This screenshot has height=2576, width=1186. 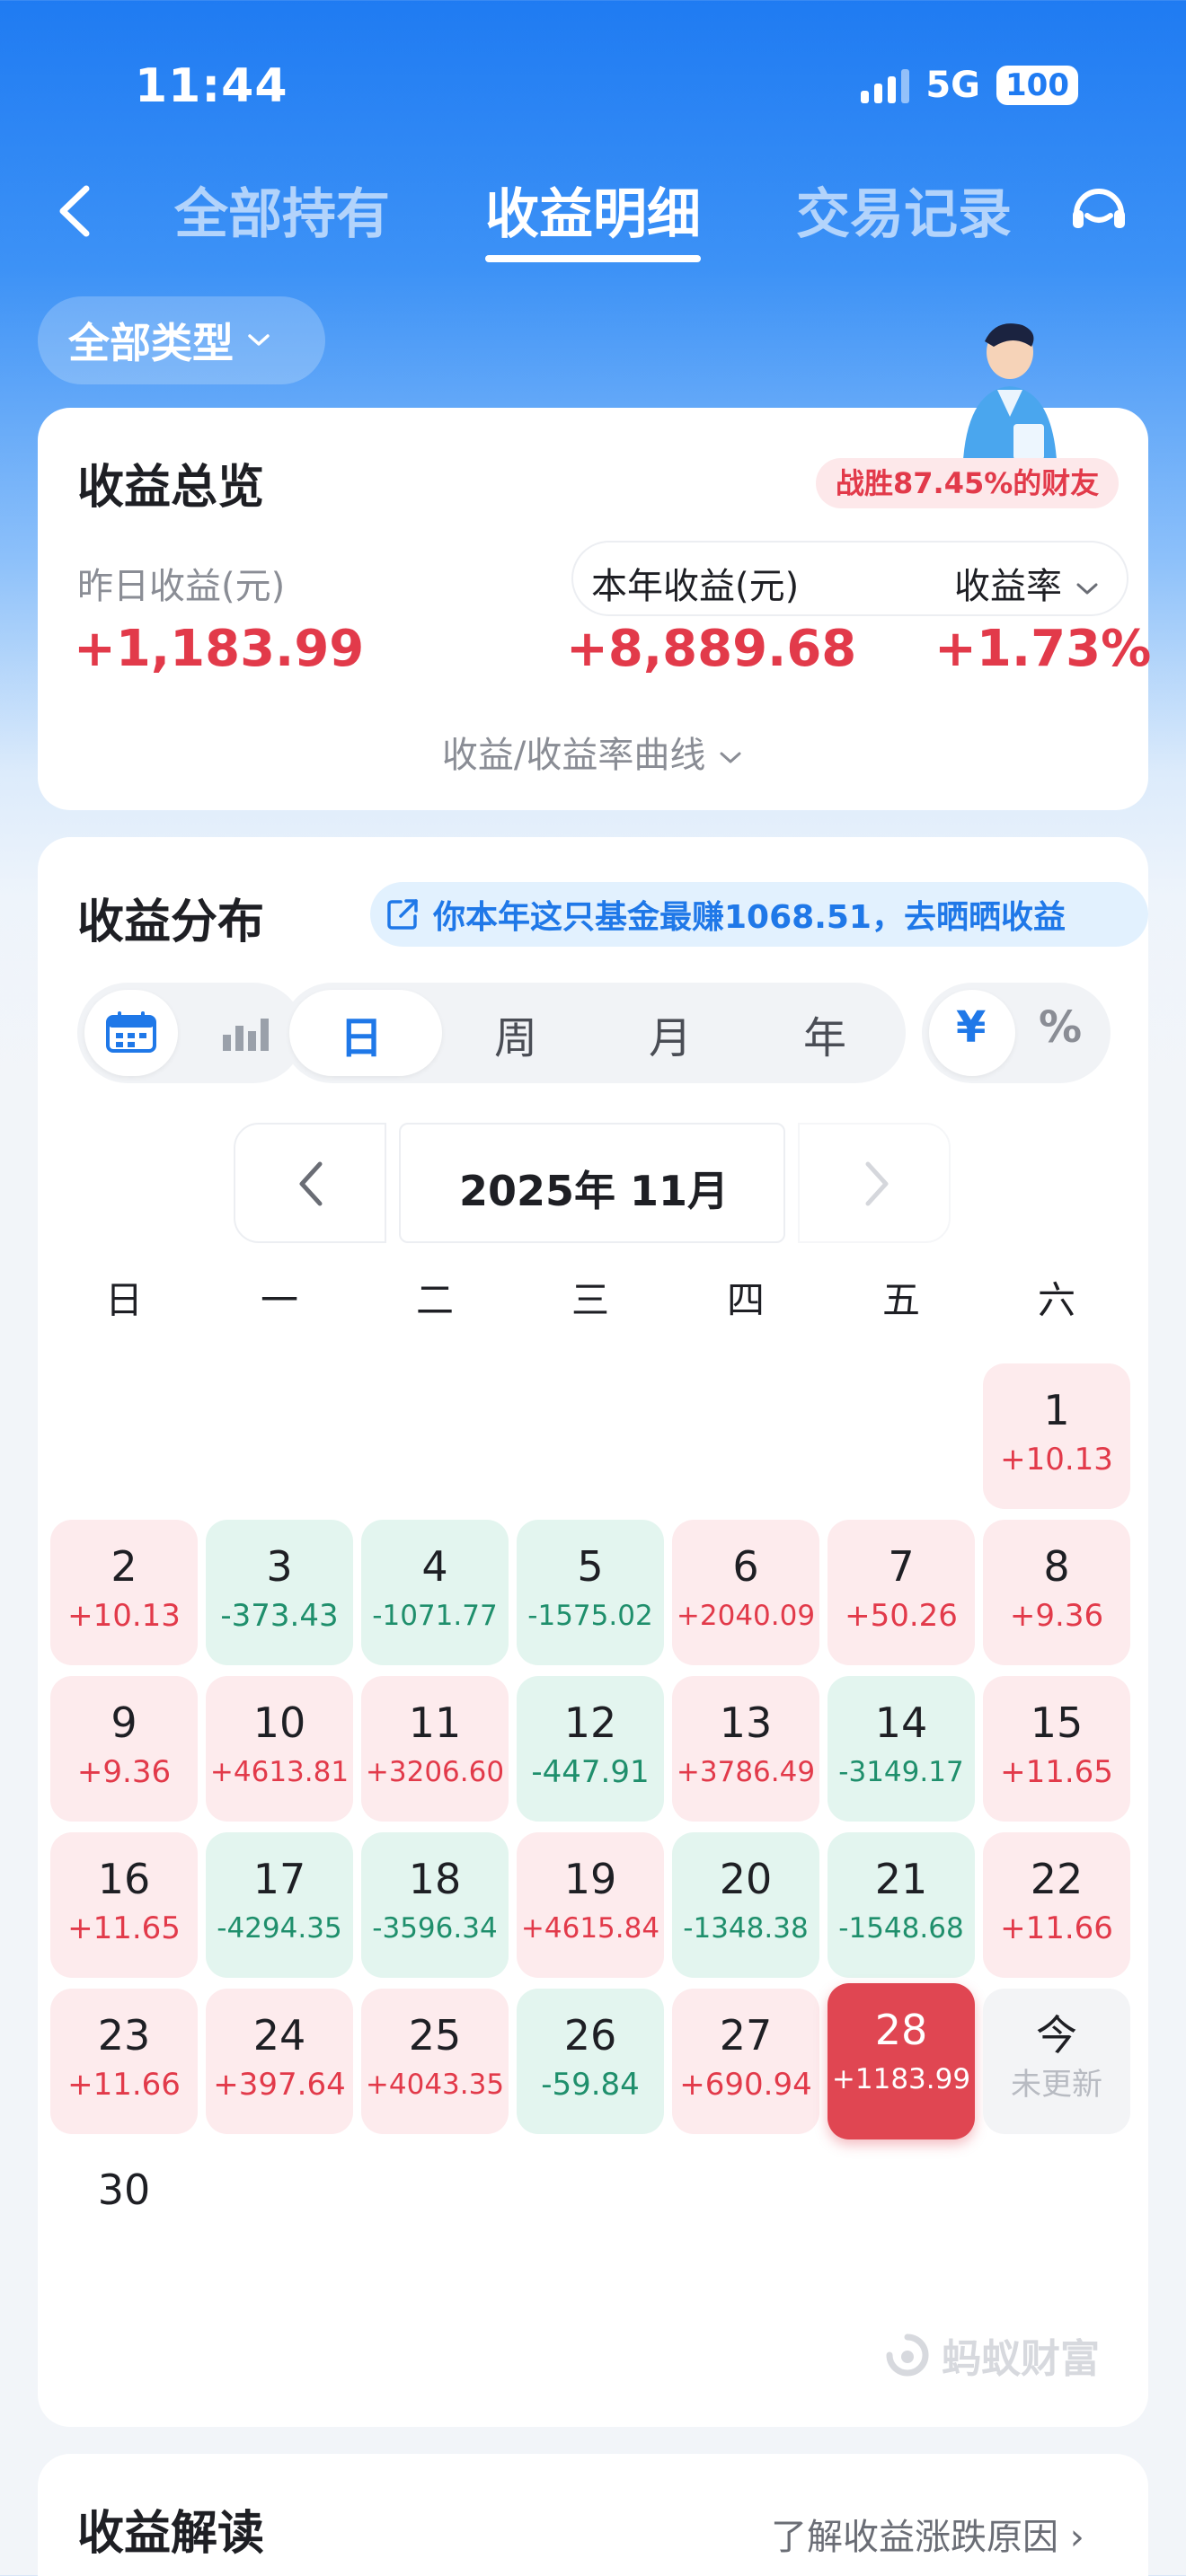 What do you see at coordinates (124, 2216) in the screenshot?
I see `calendar-day-cell: 30` at bounding box center [124, 2216].